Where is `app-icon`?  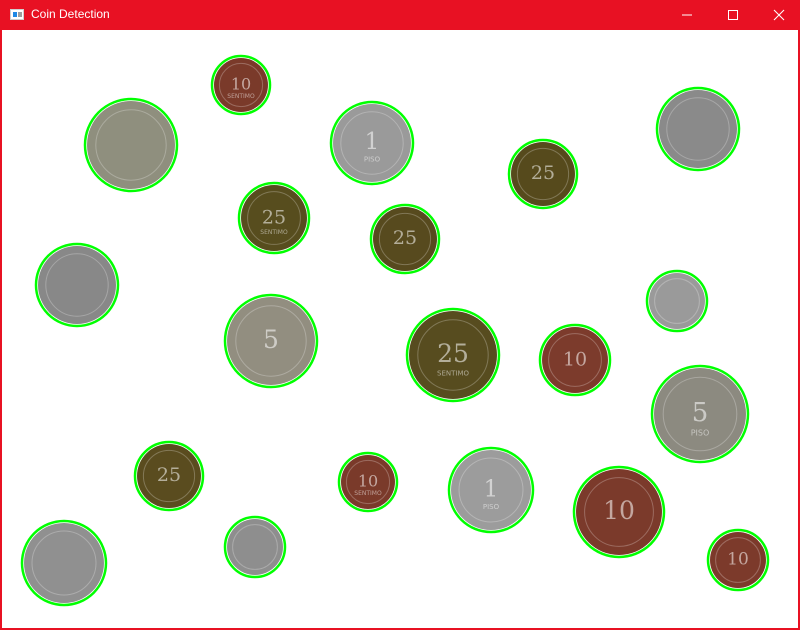 app-icon is located at coordinates (17, 14).